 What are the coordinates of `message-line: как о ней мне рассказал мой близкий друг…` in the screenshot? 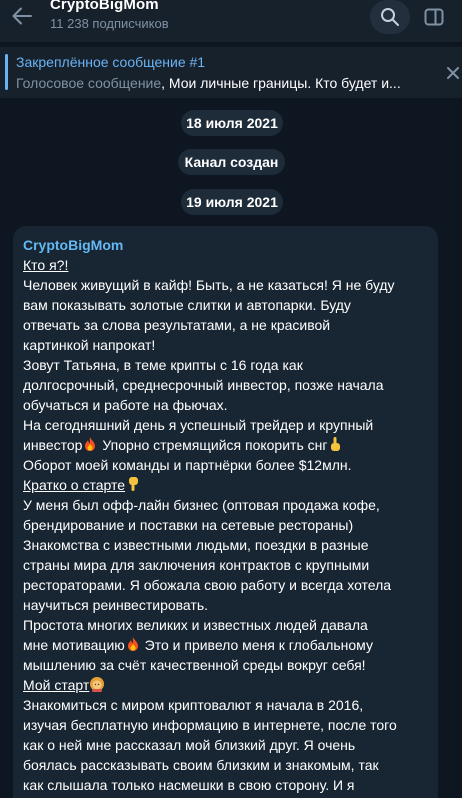 It's located at (225, 745).